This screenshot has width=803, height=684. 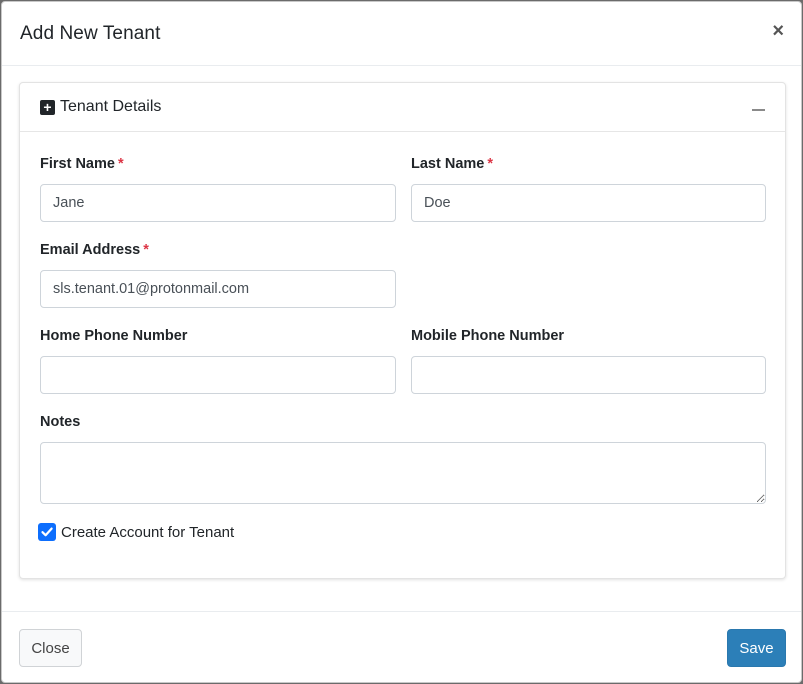 I want to click on notes-textarea, so click(x=403, y=473).